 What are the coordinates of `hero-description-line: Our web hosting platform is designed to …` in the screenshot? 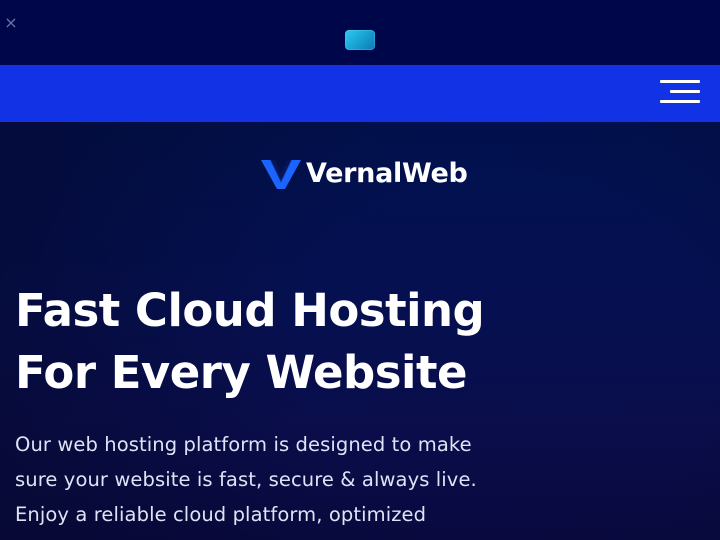 It's located at (243, 444).